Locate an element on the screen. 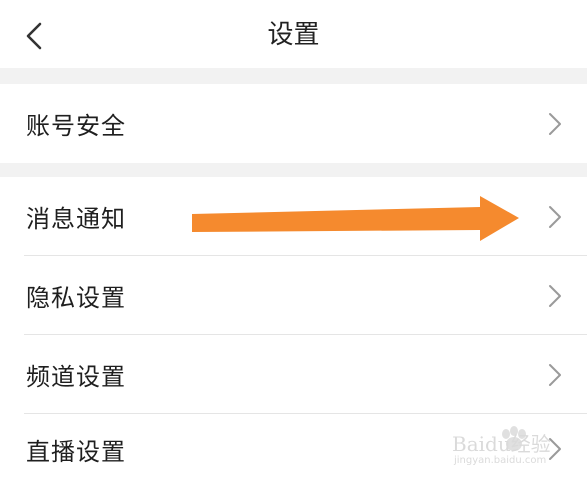  back-button is located at coordinates (34, 36).